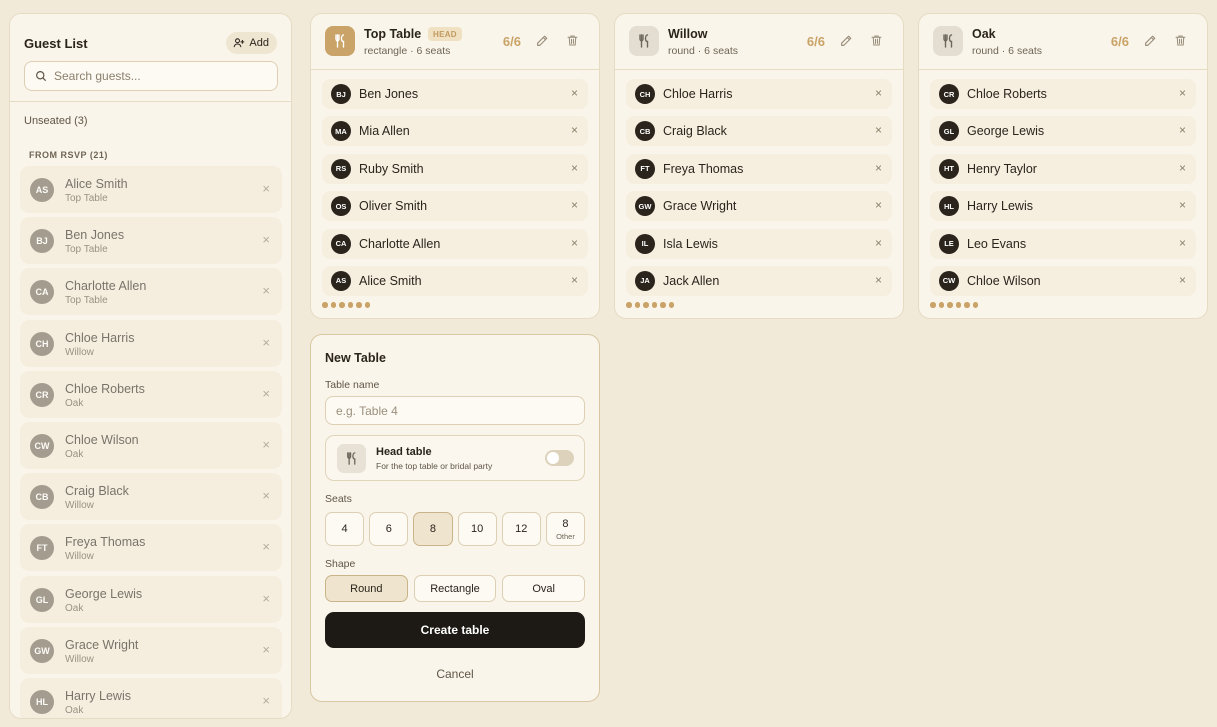  What do you see at coordinates (759, 94) in the screenshot?
I see `seated-guest: CH Chloe Harris ×` at bounding box center [759, 94].